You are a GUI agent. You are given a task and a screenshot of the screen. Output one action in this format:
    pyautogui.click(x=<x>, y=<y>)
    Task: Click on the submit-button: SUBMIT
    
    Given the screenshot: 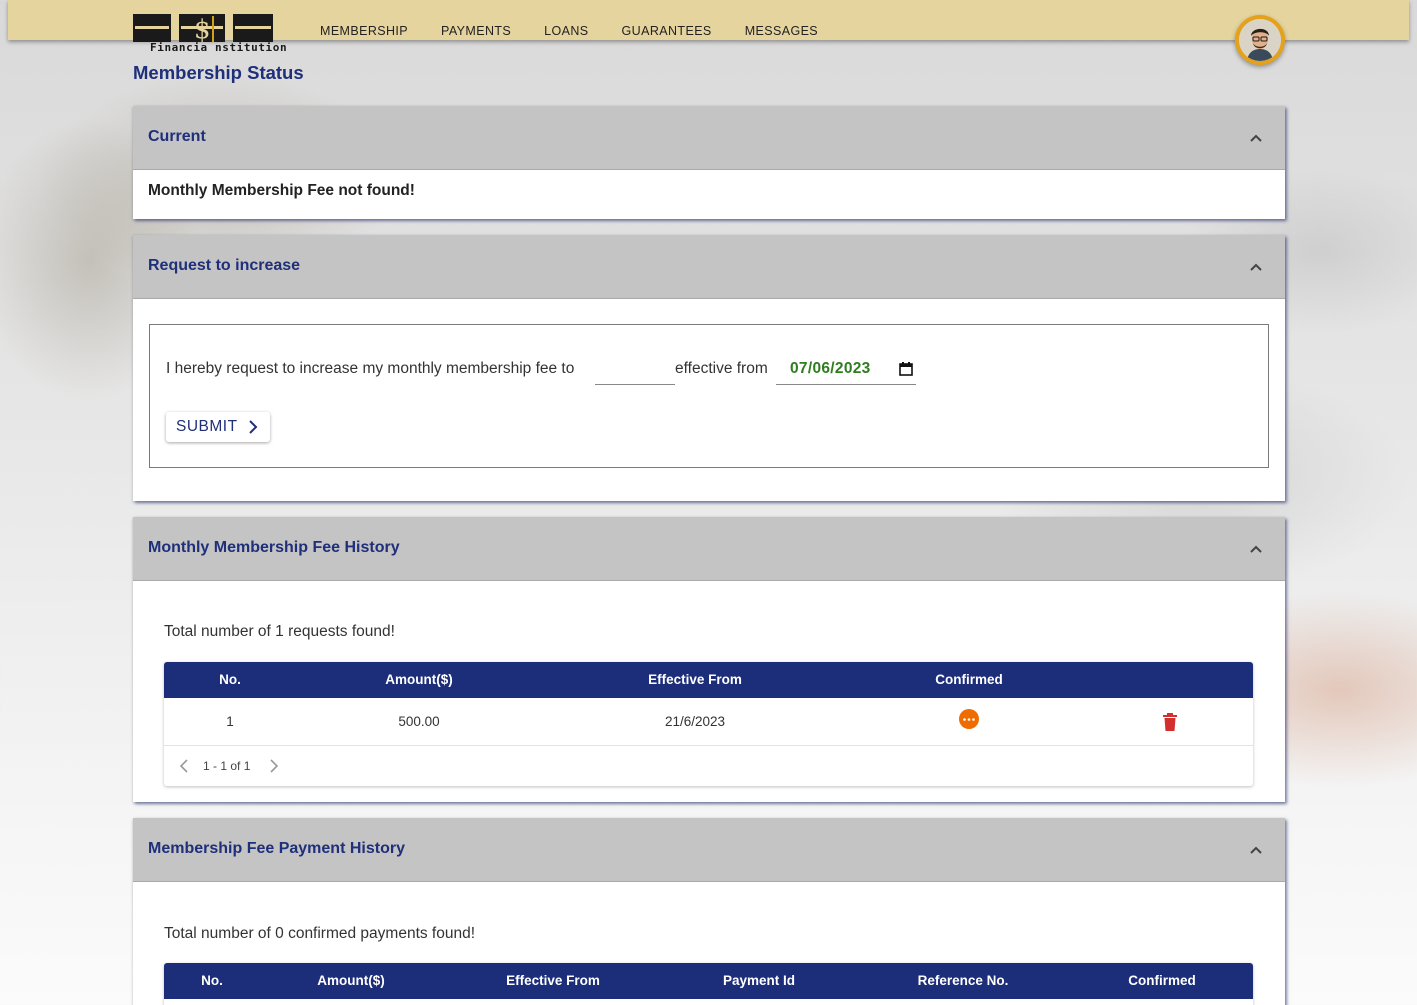 What is the action you would take?
    pyautogui.click(x=218, y=427)
    